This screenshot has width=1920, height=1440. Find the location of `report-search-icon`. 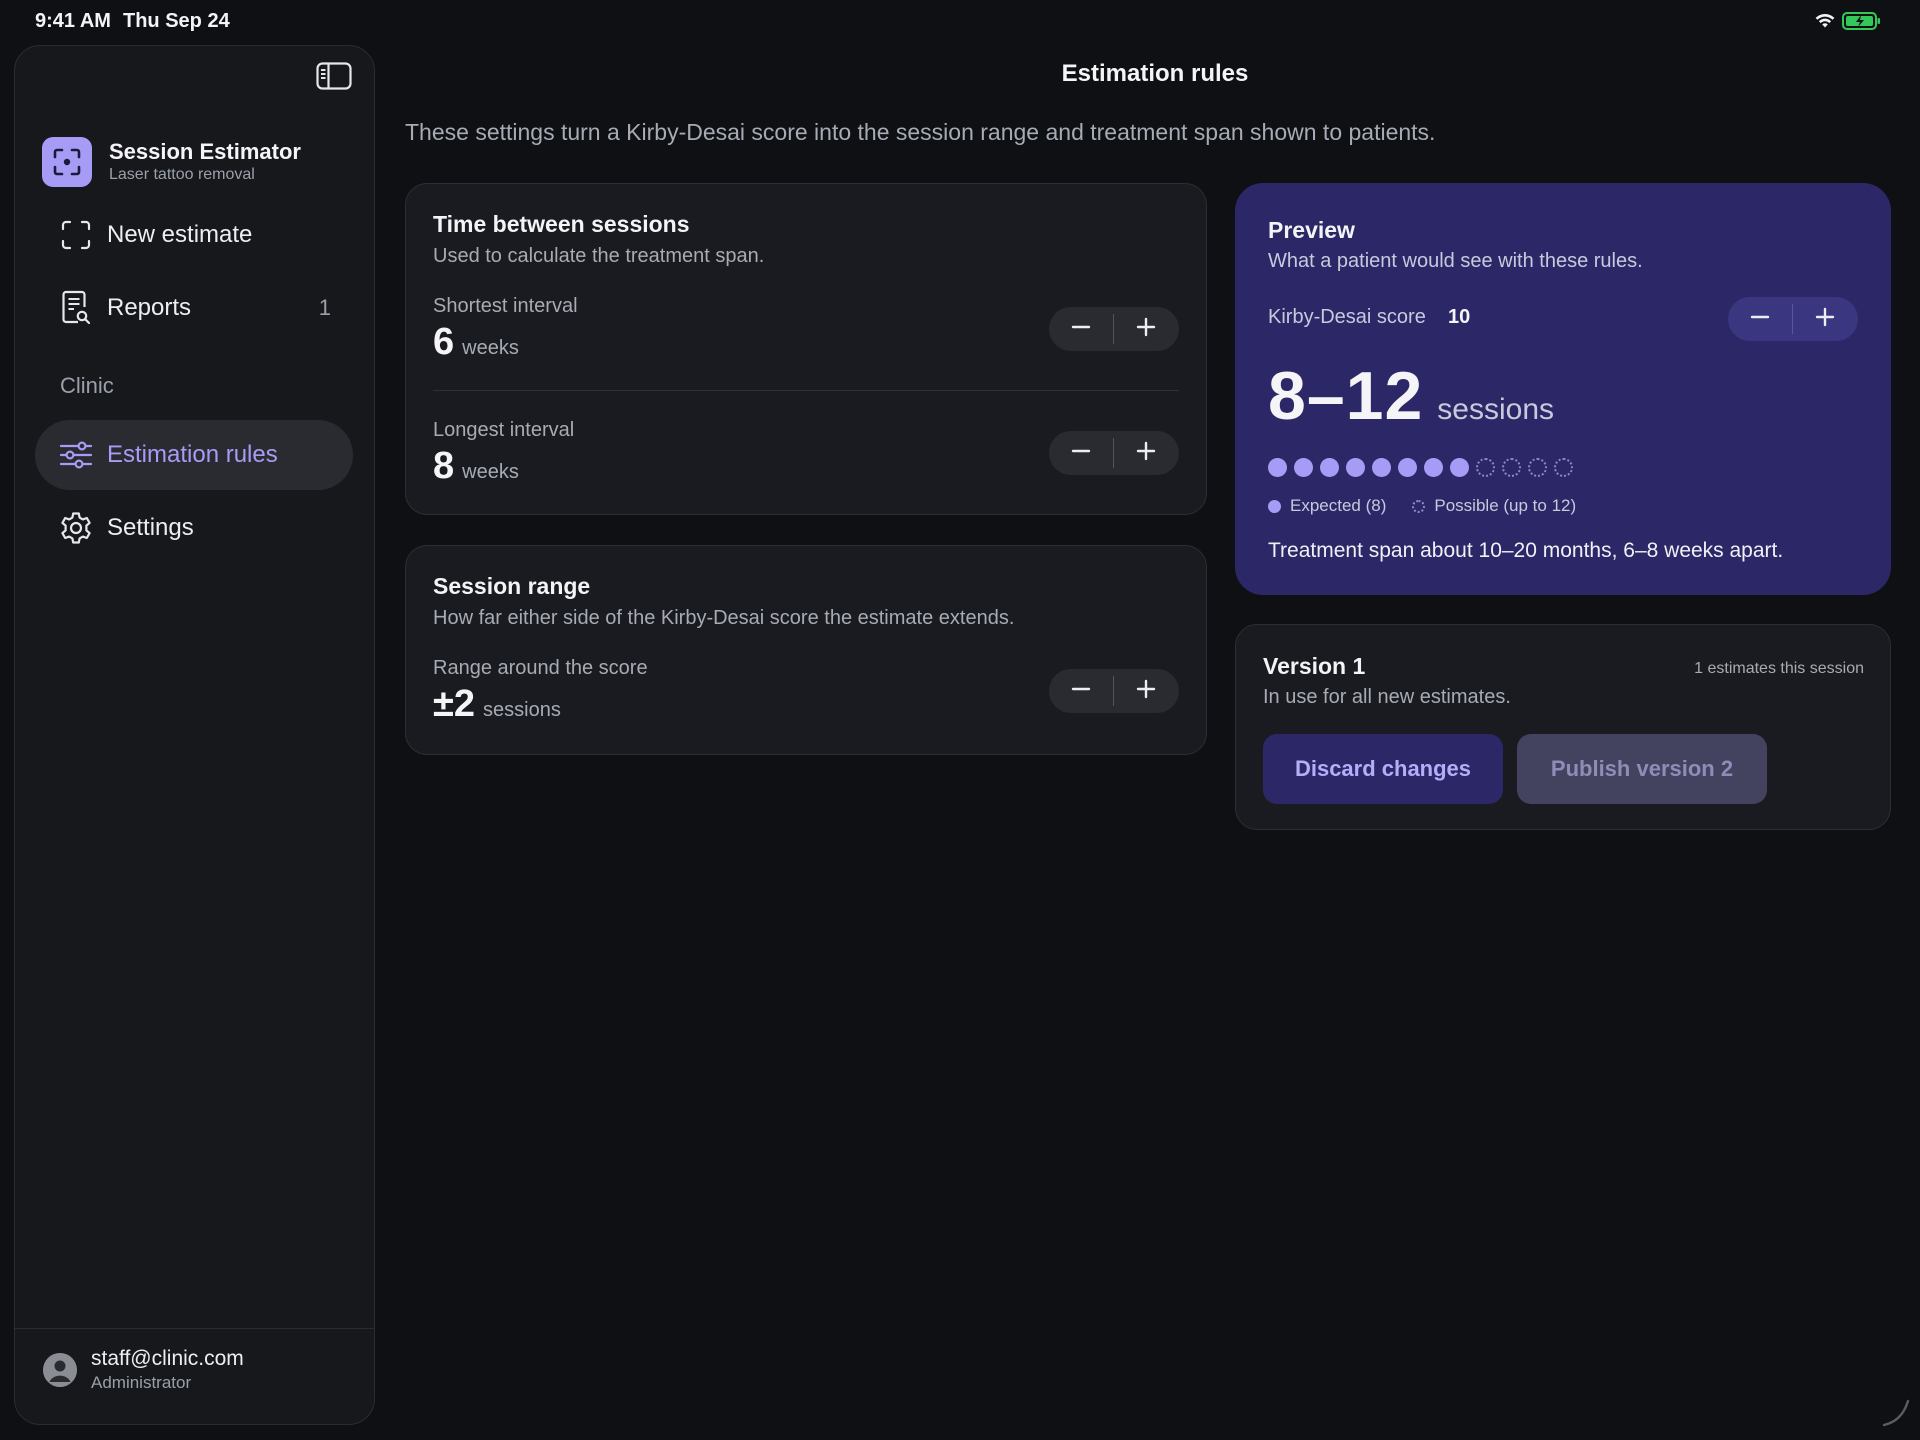

report-search-icon is located at coordinates (76, 307).